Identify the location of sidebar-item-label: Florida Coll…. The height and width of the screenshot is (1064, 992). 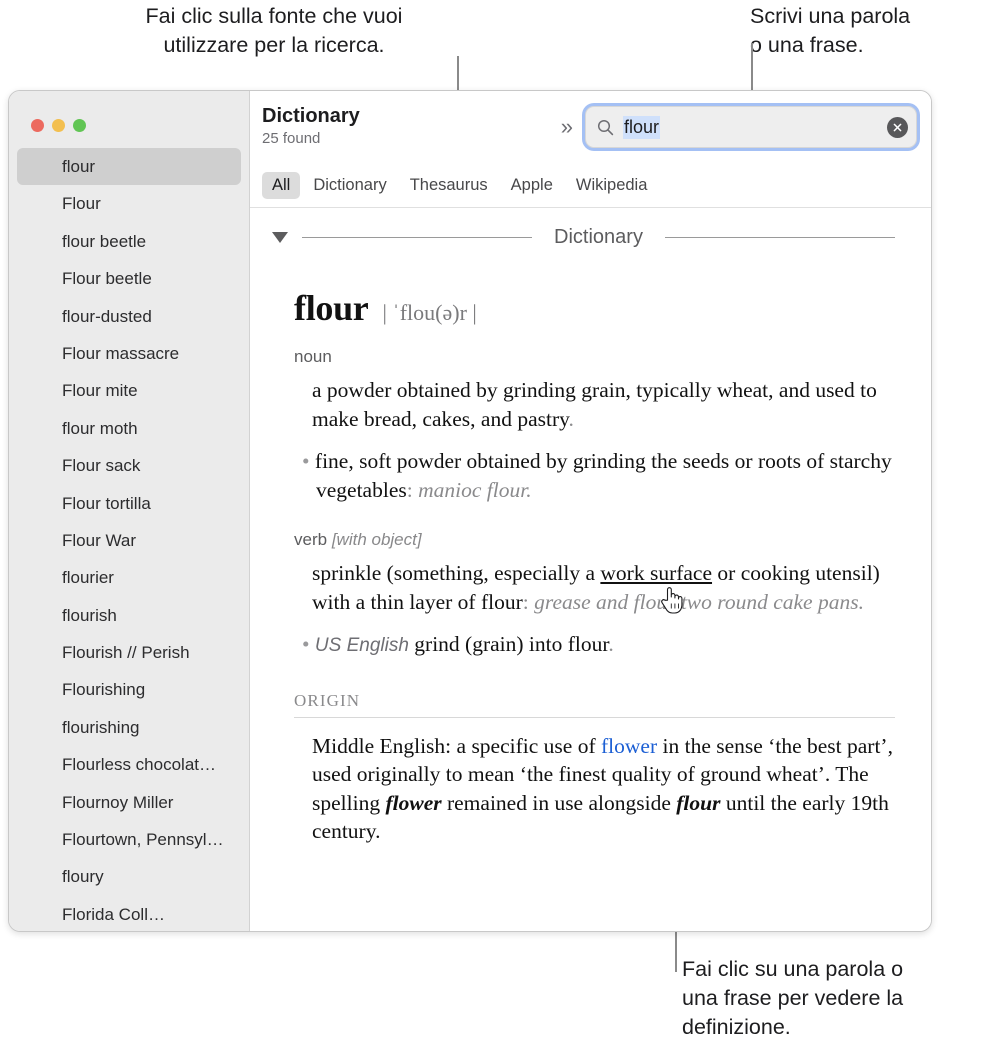
(113, 914).